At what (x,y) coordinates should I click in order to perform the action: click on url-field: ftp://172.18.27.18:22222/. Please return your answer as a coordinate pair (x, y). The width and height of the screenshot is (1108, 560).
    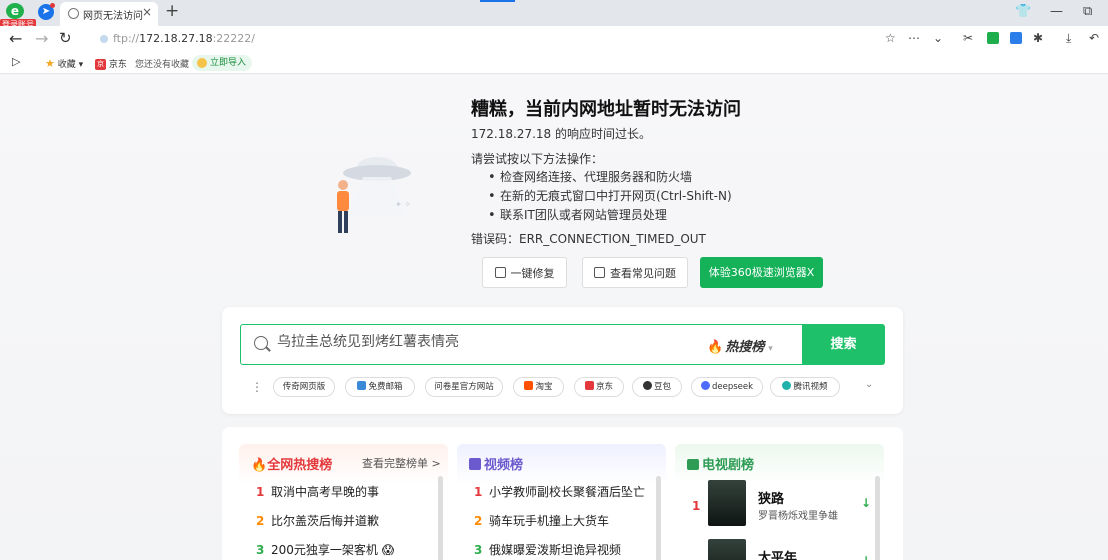
    Looking at the image, I should click on (483, 39).